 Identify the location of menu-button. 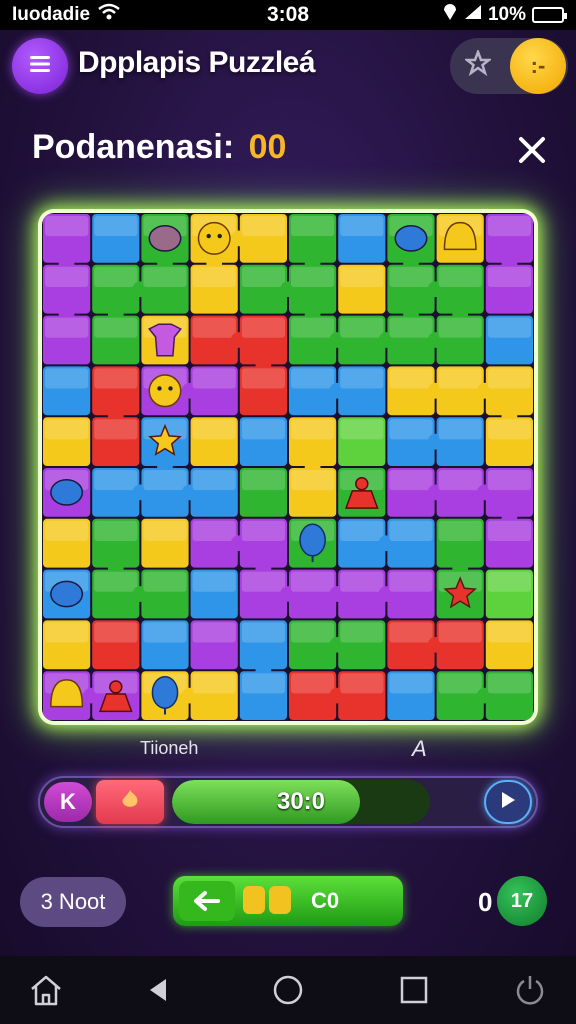
(40, 66).